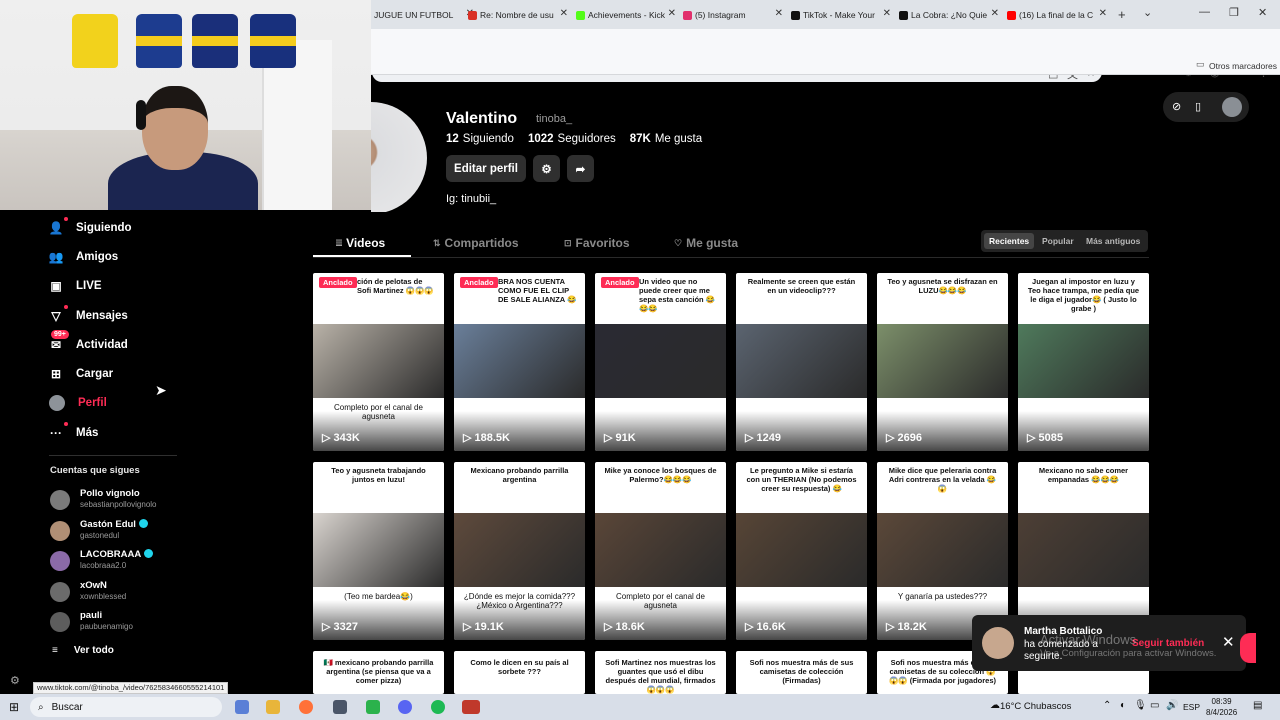 The height and width of the screenshot is (720, 1280). I want to click on followers-stat: 1022 Seguidores, so click(572, 139).